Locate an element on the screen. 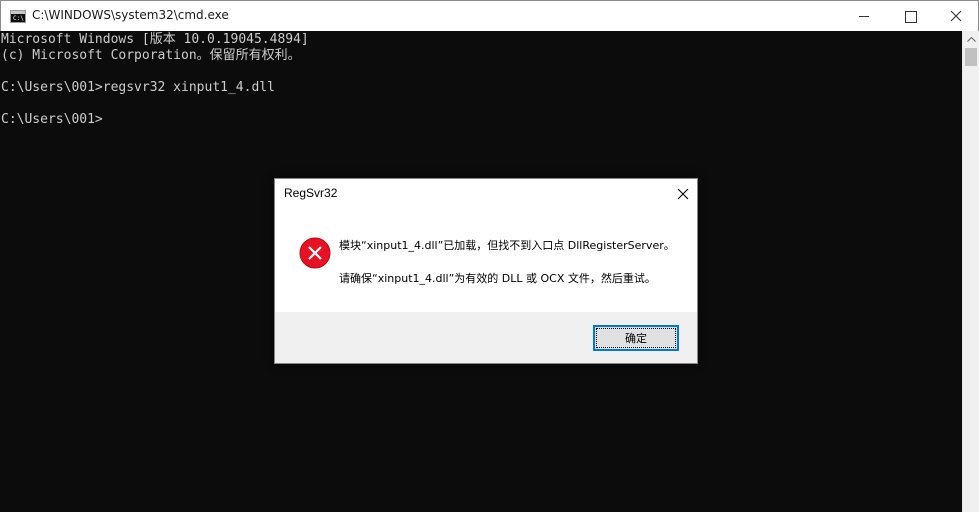 The image size is (979, 512). vertical-scrollbar is located at coordinates (970, 271).